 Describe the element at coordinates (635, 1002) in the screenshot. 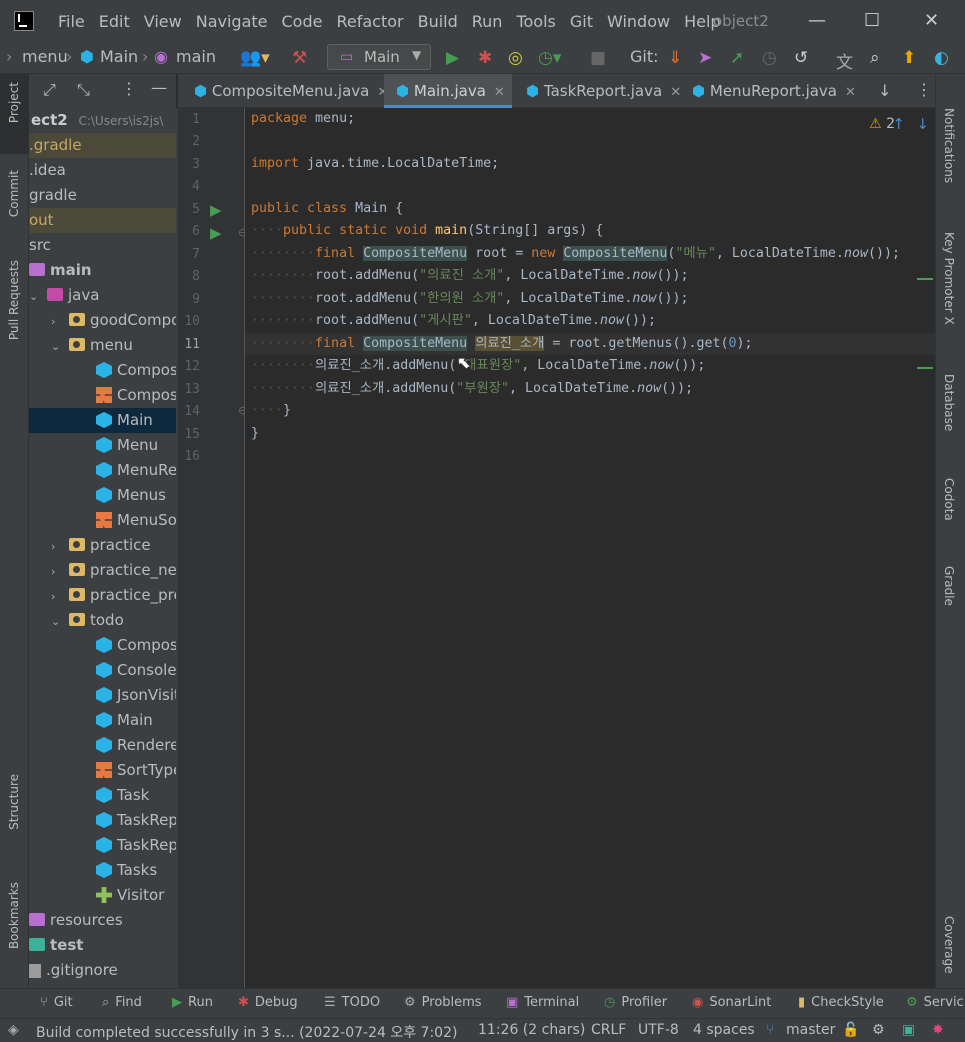

I see `tool-profiler: ◷ Profiler` at that location.